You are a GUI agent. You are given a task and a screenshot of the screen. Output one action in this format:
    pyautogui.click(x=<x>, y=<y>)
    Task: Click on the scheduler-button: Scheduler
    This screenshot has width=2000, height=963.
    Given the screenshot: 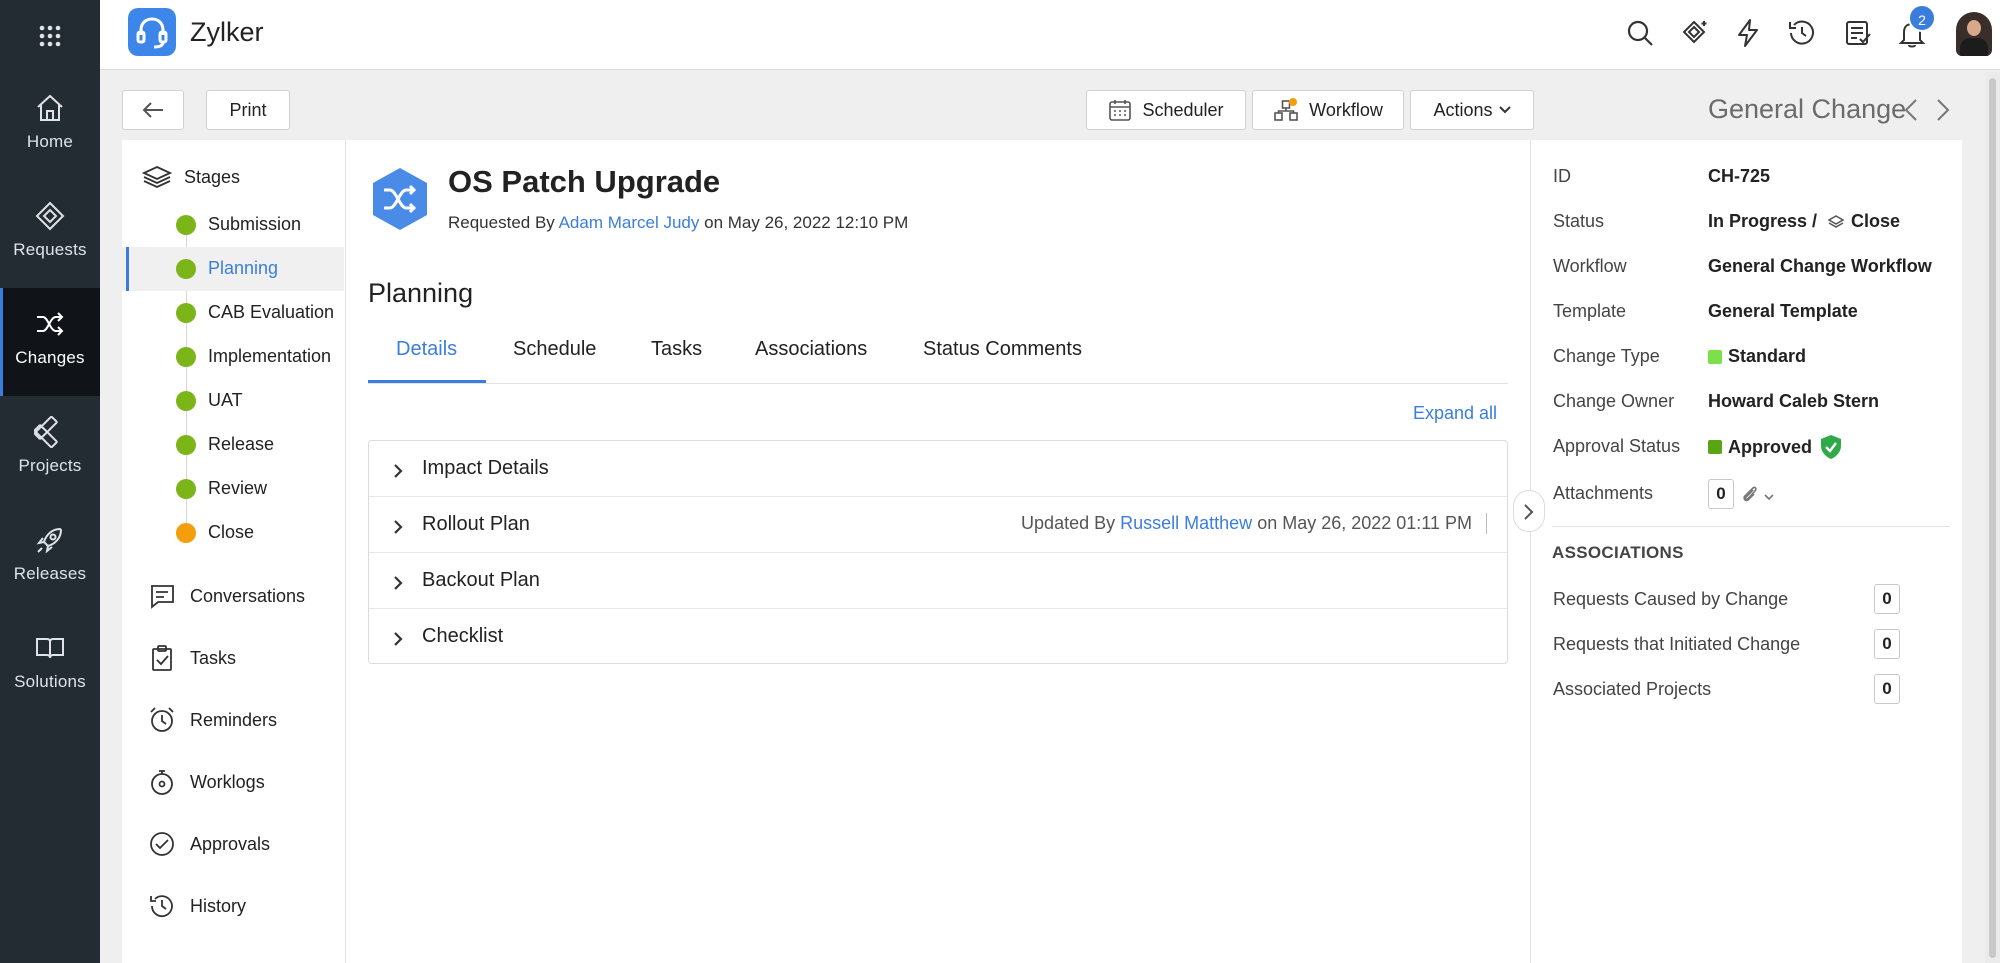 What is the action you would take?
    pyautogui.click(x=1166, y=110)
    